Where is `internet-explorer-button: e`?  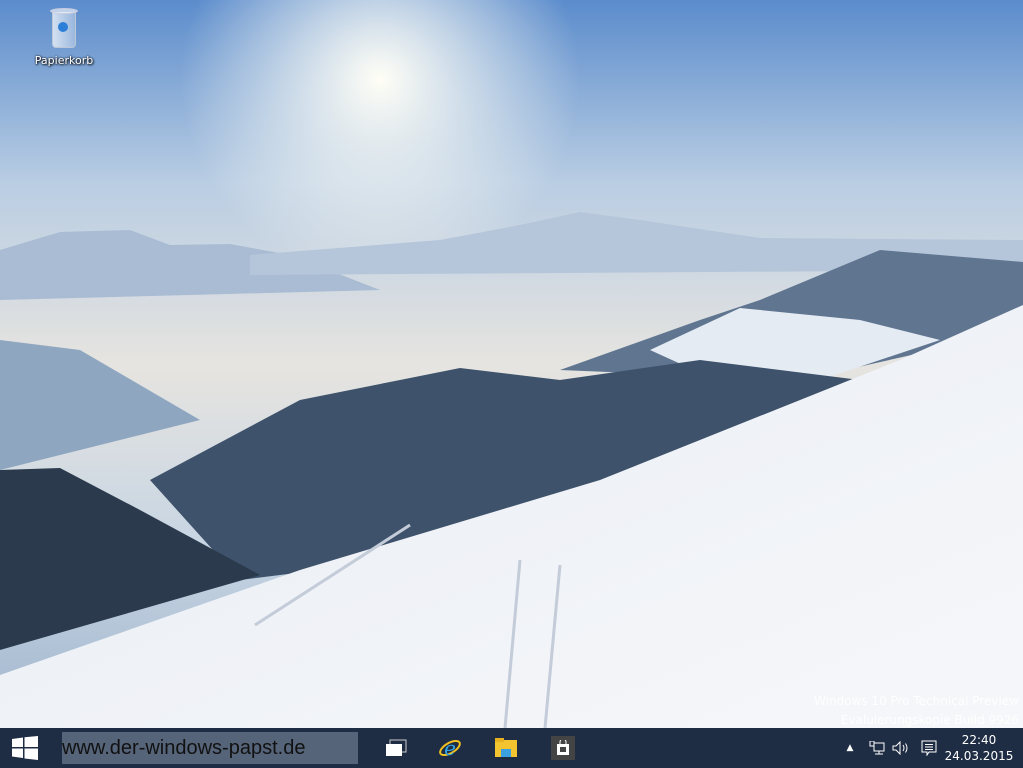 internet-explorer-button: e is located at coordinates (450, 748).